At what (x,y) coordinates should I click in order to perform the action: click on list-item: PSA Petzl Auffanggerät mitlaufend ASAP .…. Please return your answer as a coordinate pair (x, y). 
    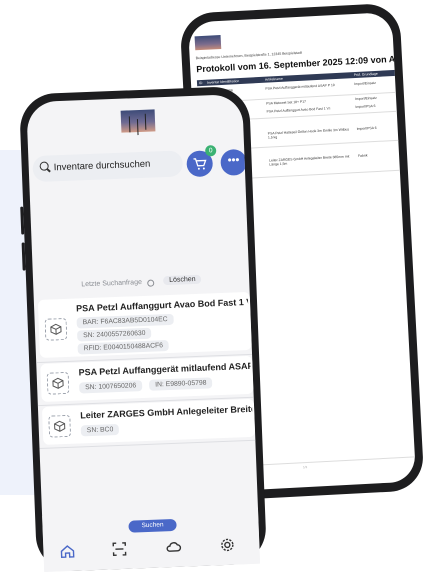
    Looking at the image, I should click on (147, 378).